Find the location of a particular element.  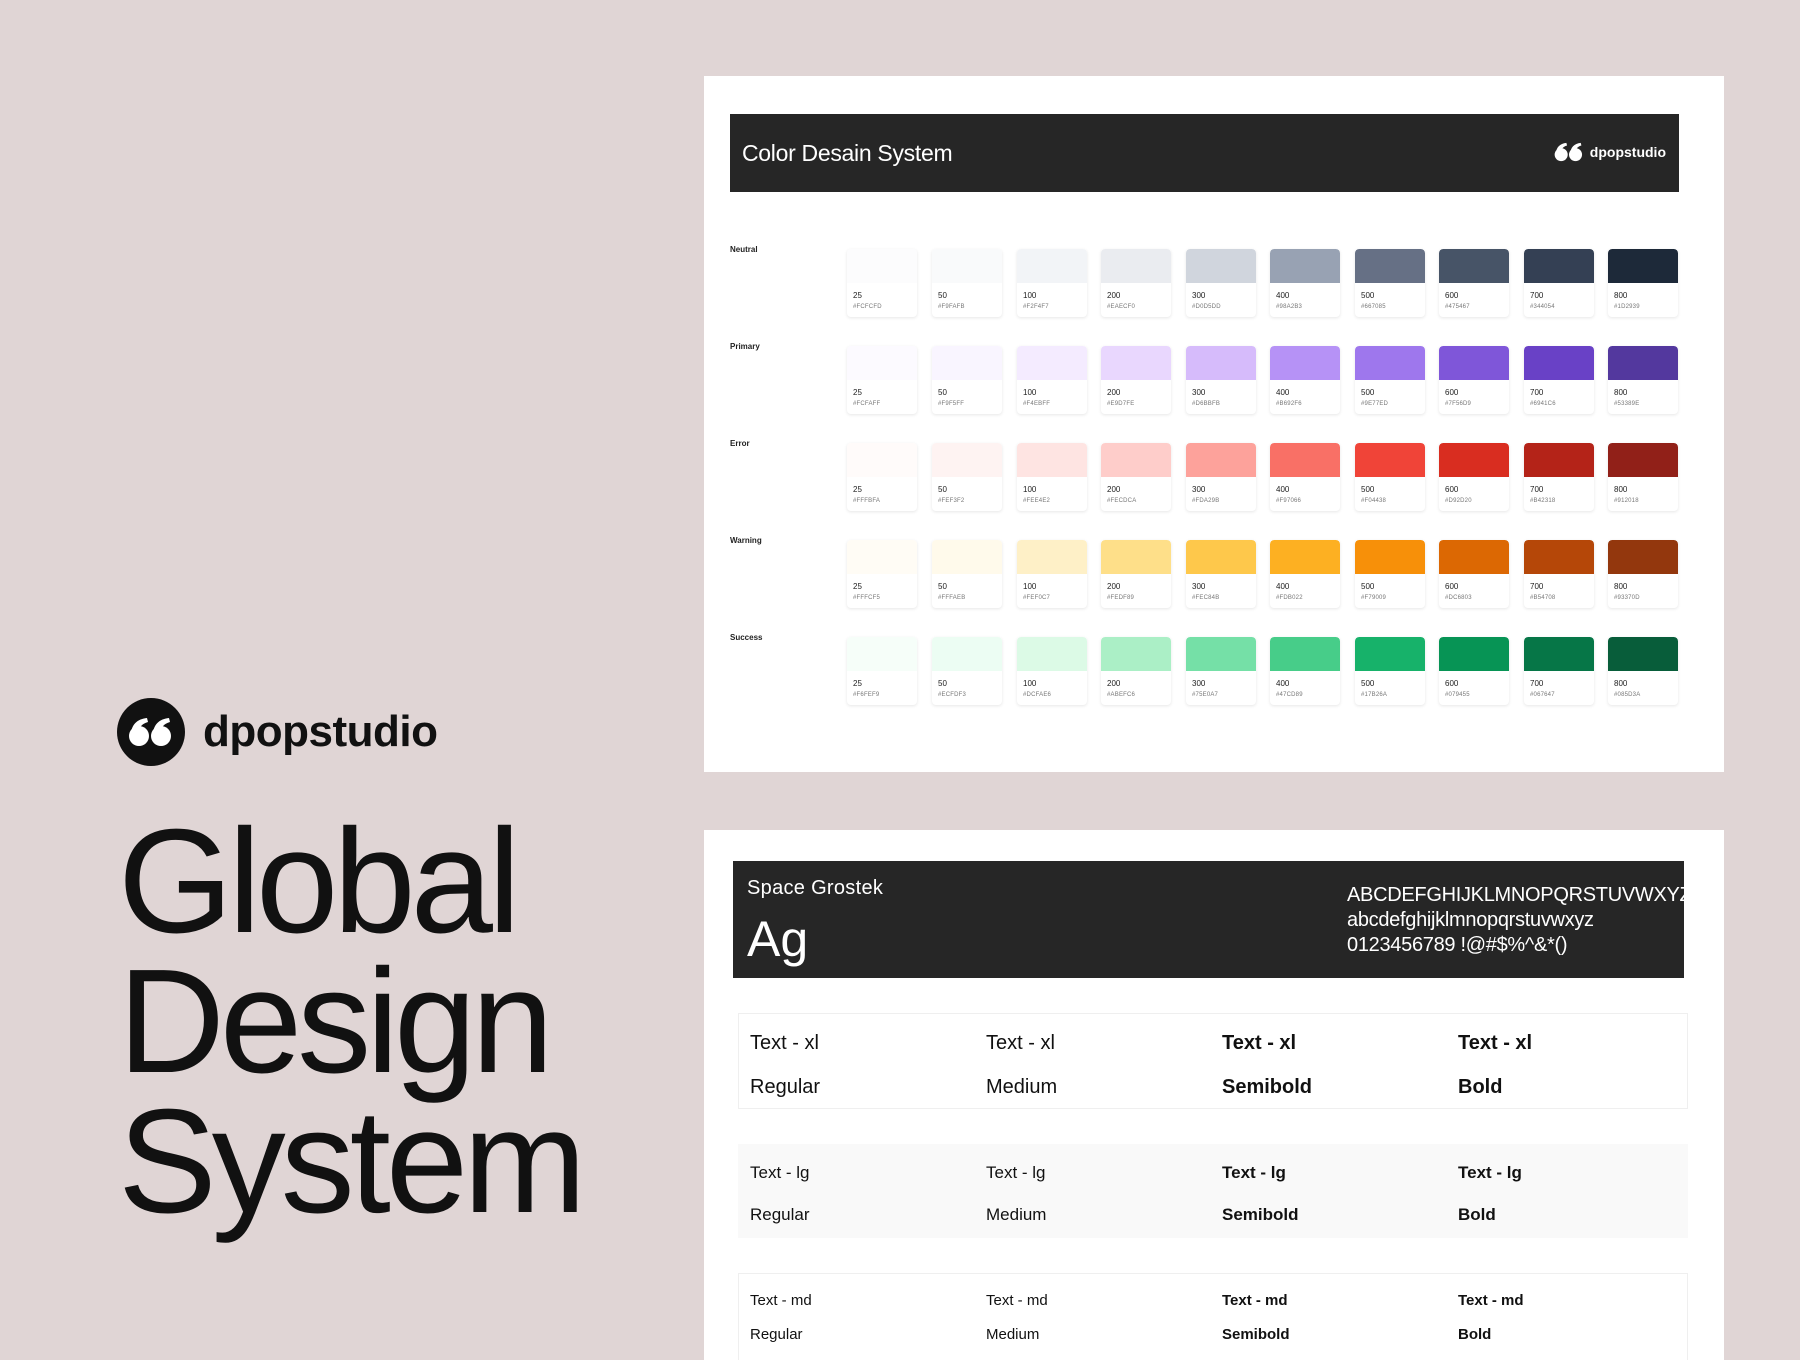

type-weight-label: Bold is located at coordinates (1480, 1087).